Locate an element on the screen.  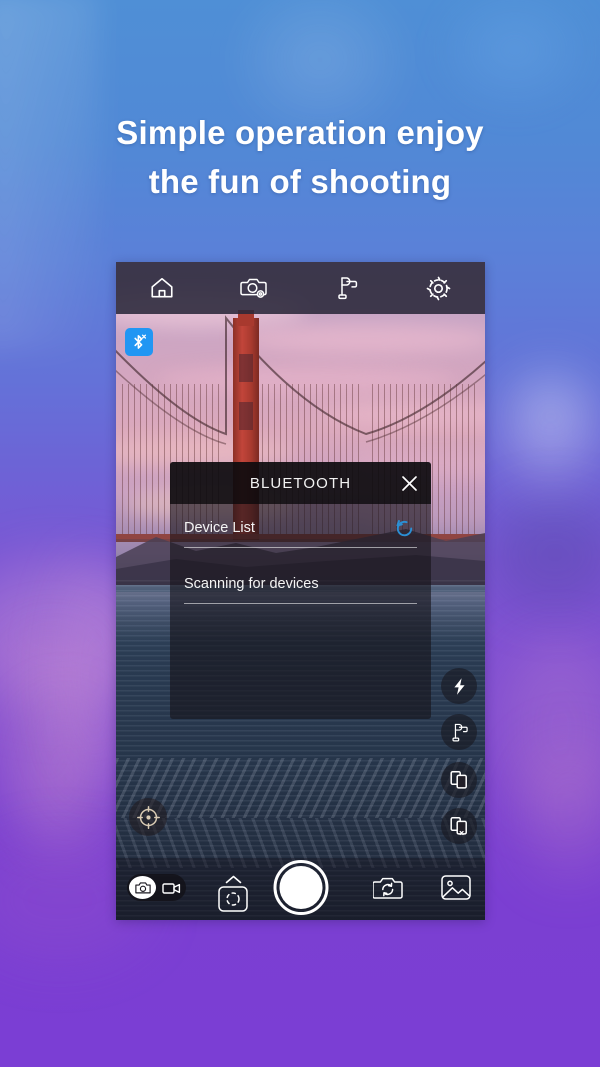
home-button is located at coordinates (162, 288).